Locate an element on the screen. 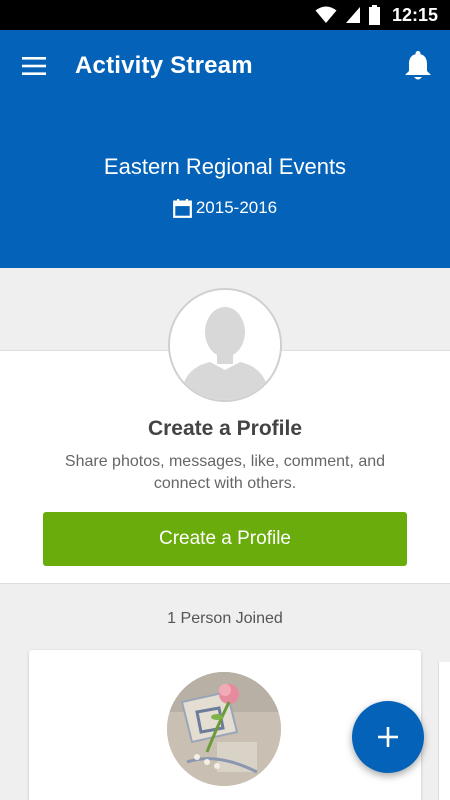 The image size is (450, 800). status-bar: 12:15 is located at coordinates (225, 15).